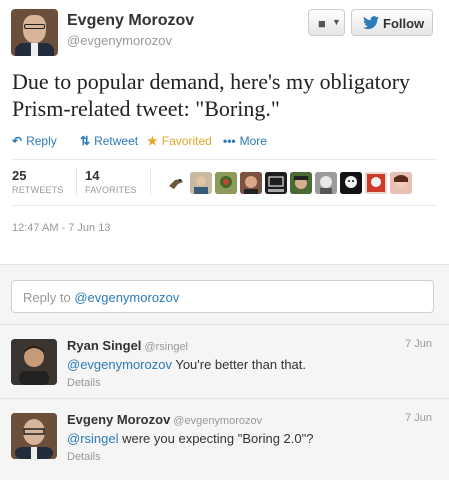  I want to click on follow-button: Follow, so click(392, 22).